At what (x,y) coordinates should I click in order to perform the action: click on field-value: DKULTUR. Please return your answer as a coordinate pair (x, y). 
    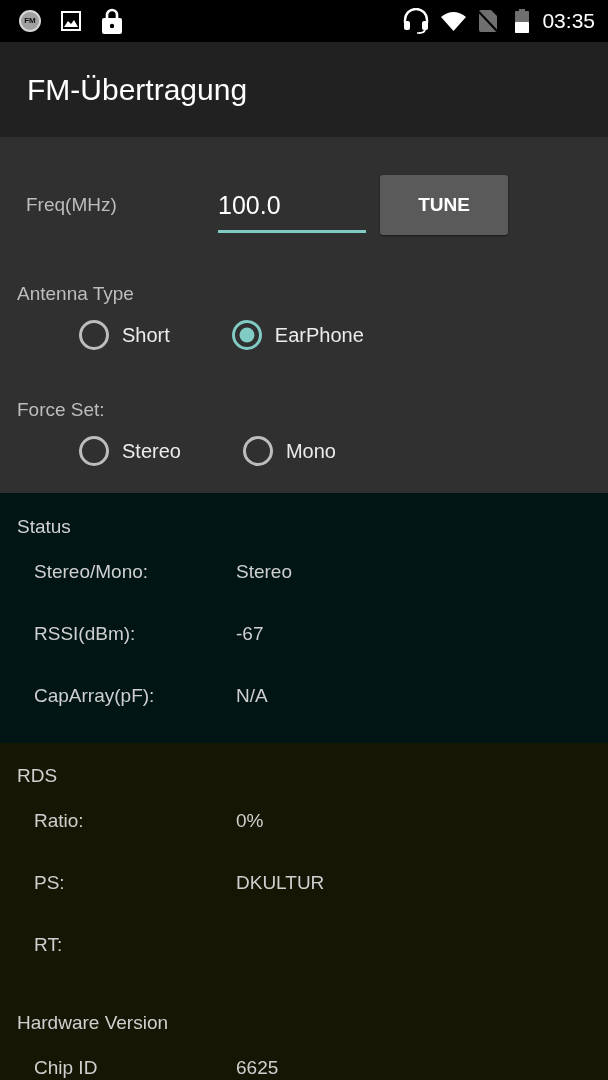
    Looking at the image, I should click on (280, 883).